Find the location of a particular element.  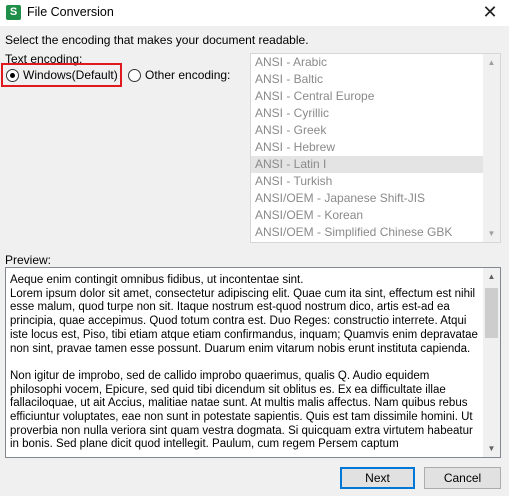

other-encoding-label: Other encoding: is located at coordinates (188, 75).